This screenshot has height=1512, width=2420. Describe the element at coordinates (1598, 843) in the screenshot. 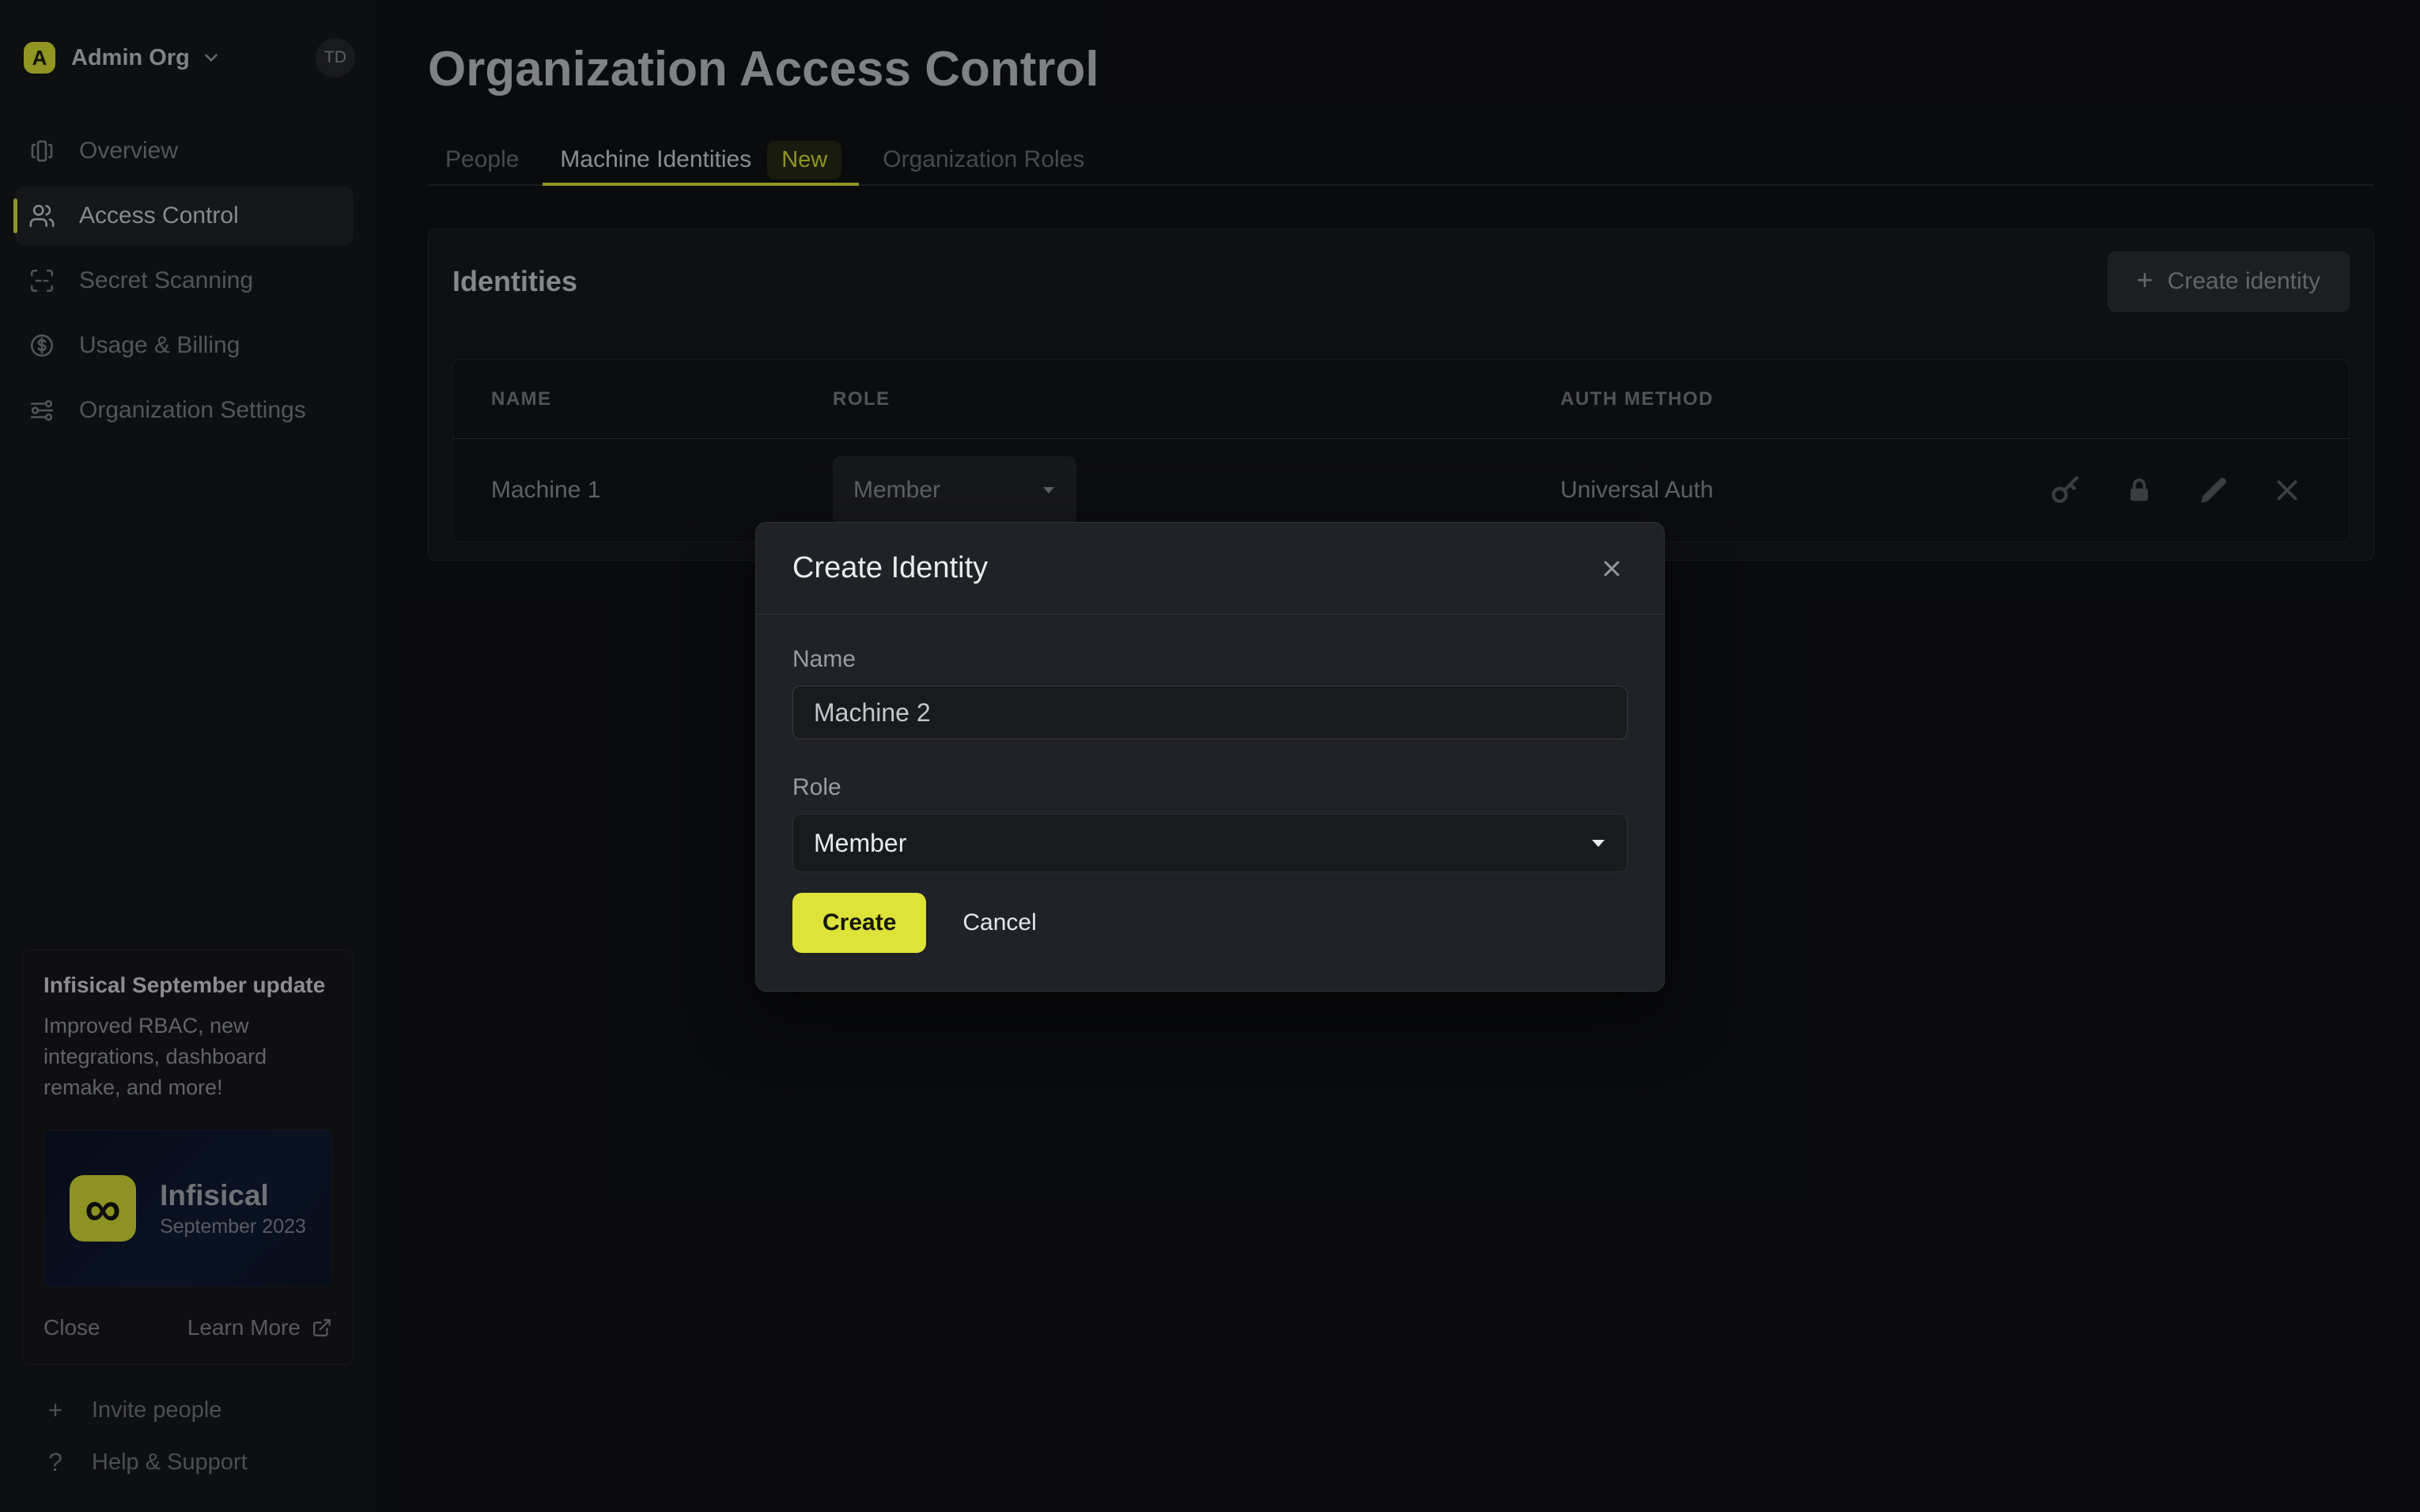

I see `caret-down-icon` at that location.